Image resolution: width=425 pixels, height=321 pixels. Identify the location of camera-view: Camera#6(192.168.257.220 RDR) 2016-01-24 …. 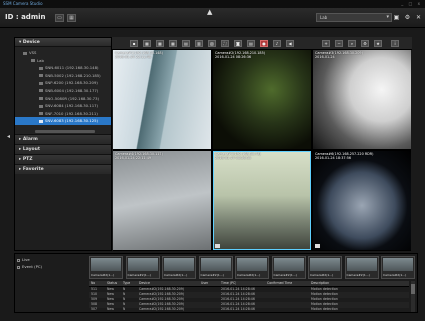
(362, 200).